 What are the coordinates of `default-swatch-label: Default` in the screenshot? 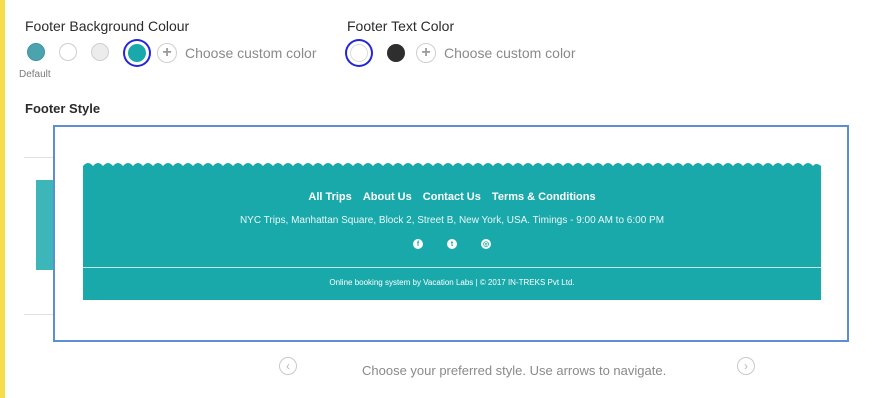 It's located at (35, 74).